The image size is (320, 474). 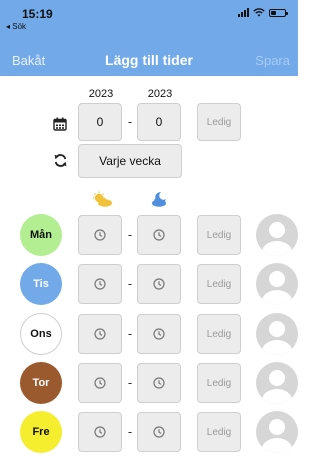 I want to click on wifi-icon, so click(x=259, y=12).